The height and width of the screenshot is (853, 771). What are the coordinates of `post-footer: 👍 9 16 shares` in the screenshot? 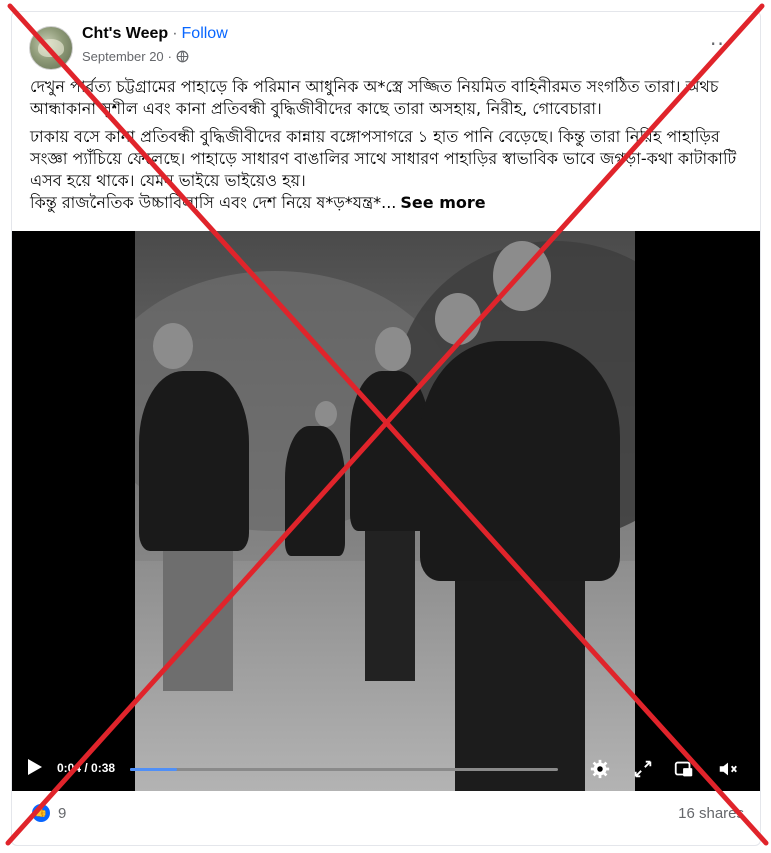 It's located at (386, 815).